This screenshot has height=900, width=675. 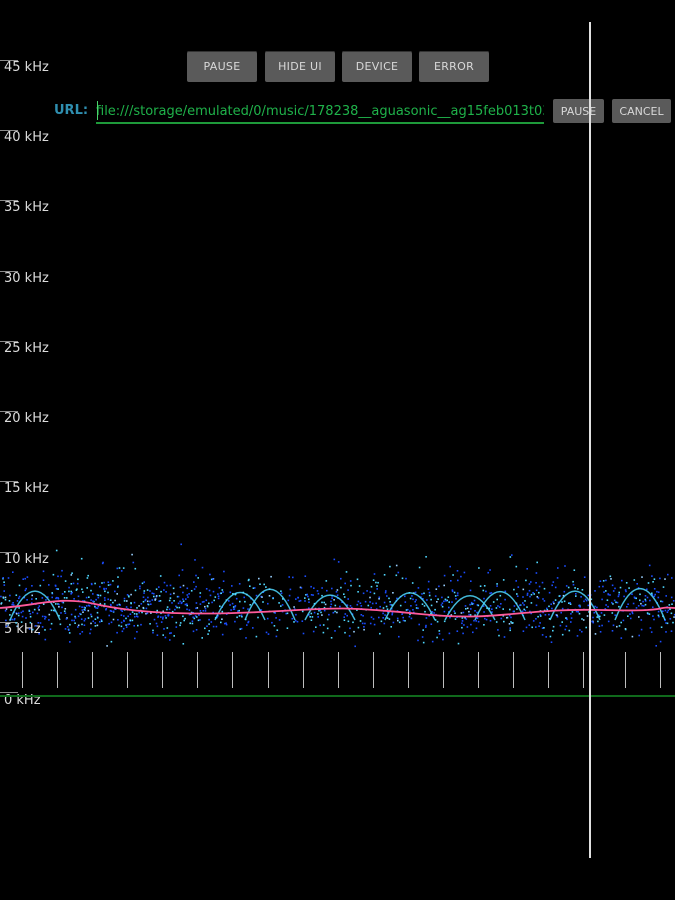 I want to click on baseline, so click(x=337, y=696).